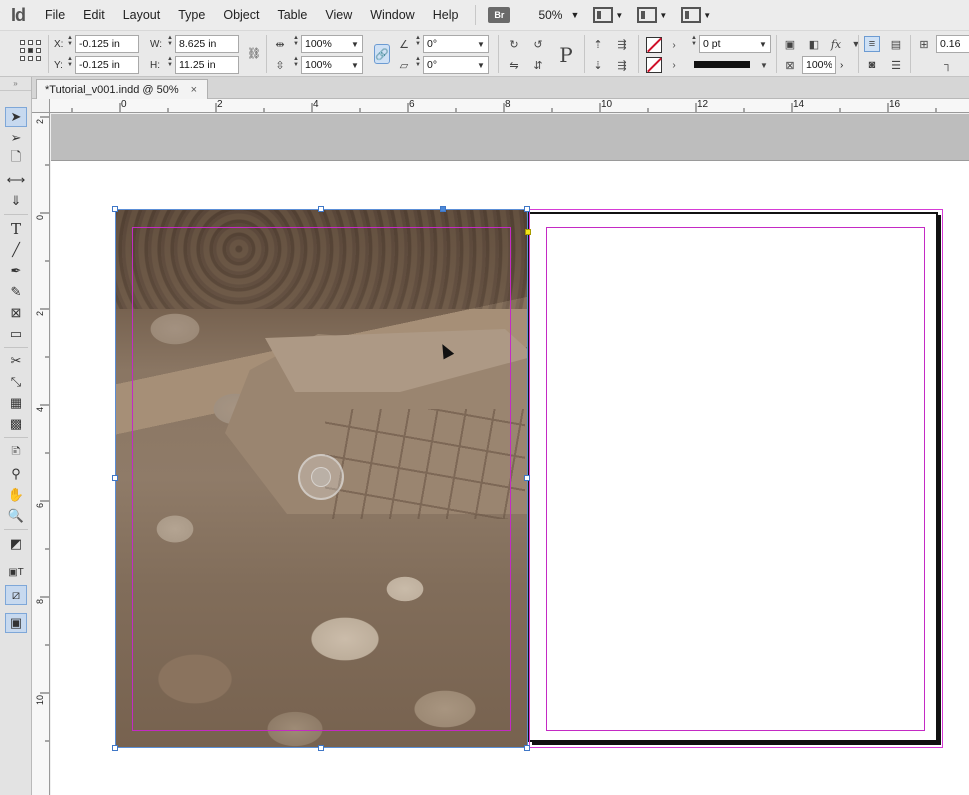 The width and height of the screenshot is (969, 795). What do you see at coordinates (836, 44) in the screenshot?
I see `effects-fx-icon: fx` at bounding box center [836, 44].